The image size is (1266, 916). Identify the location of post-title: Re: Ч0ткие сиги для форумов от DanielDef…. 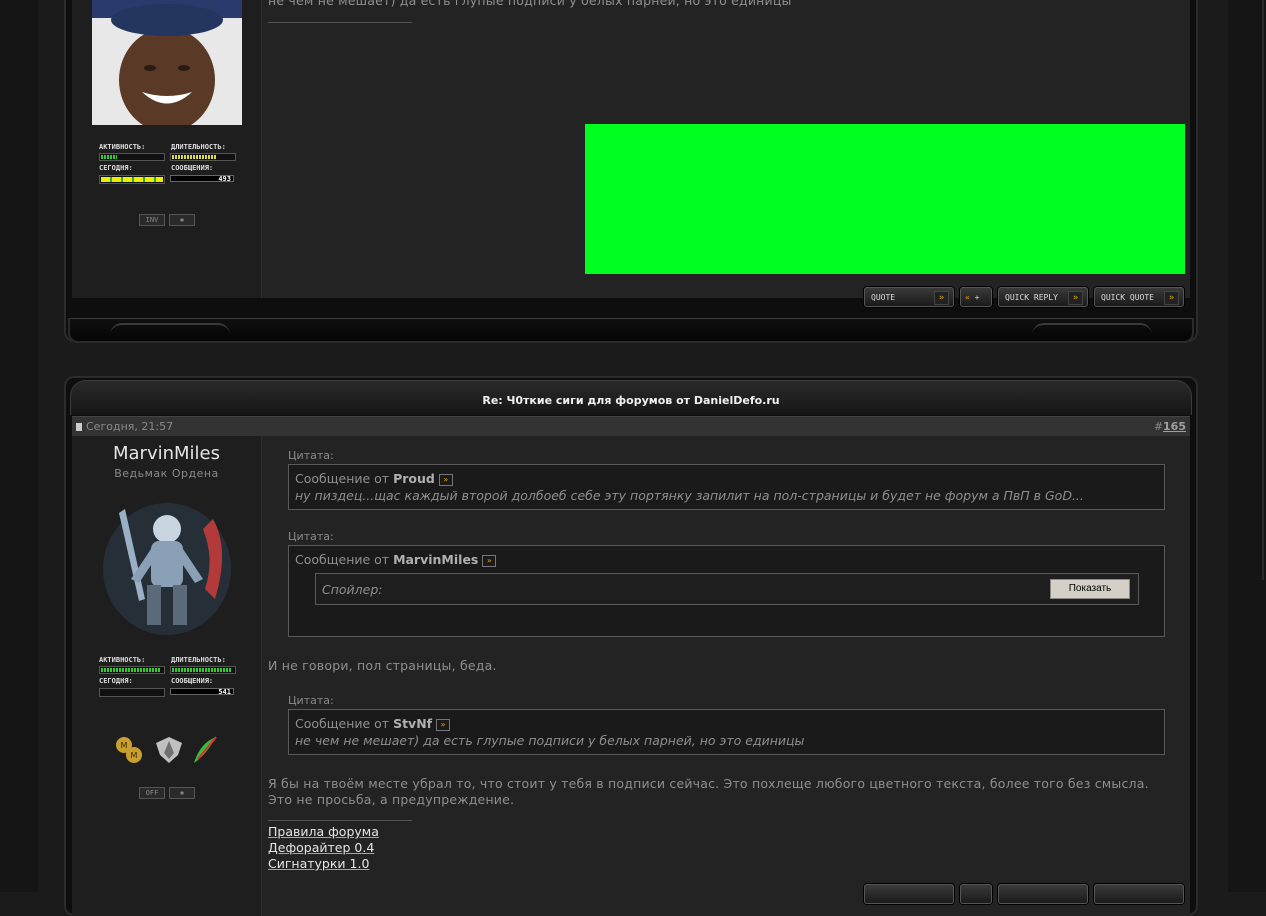
(631, 397).